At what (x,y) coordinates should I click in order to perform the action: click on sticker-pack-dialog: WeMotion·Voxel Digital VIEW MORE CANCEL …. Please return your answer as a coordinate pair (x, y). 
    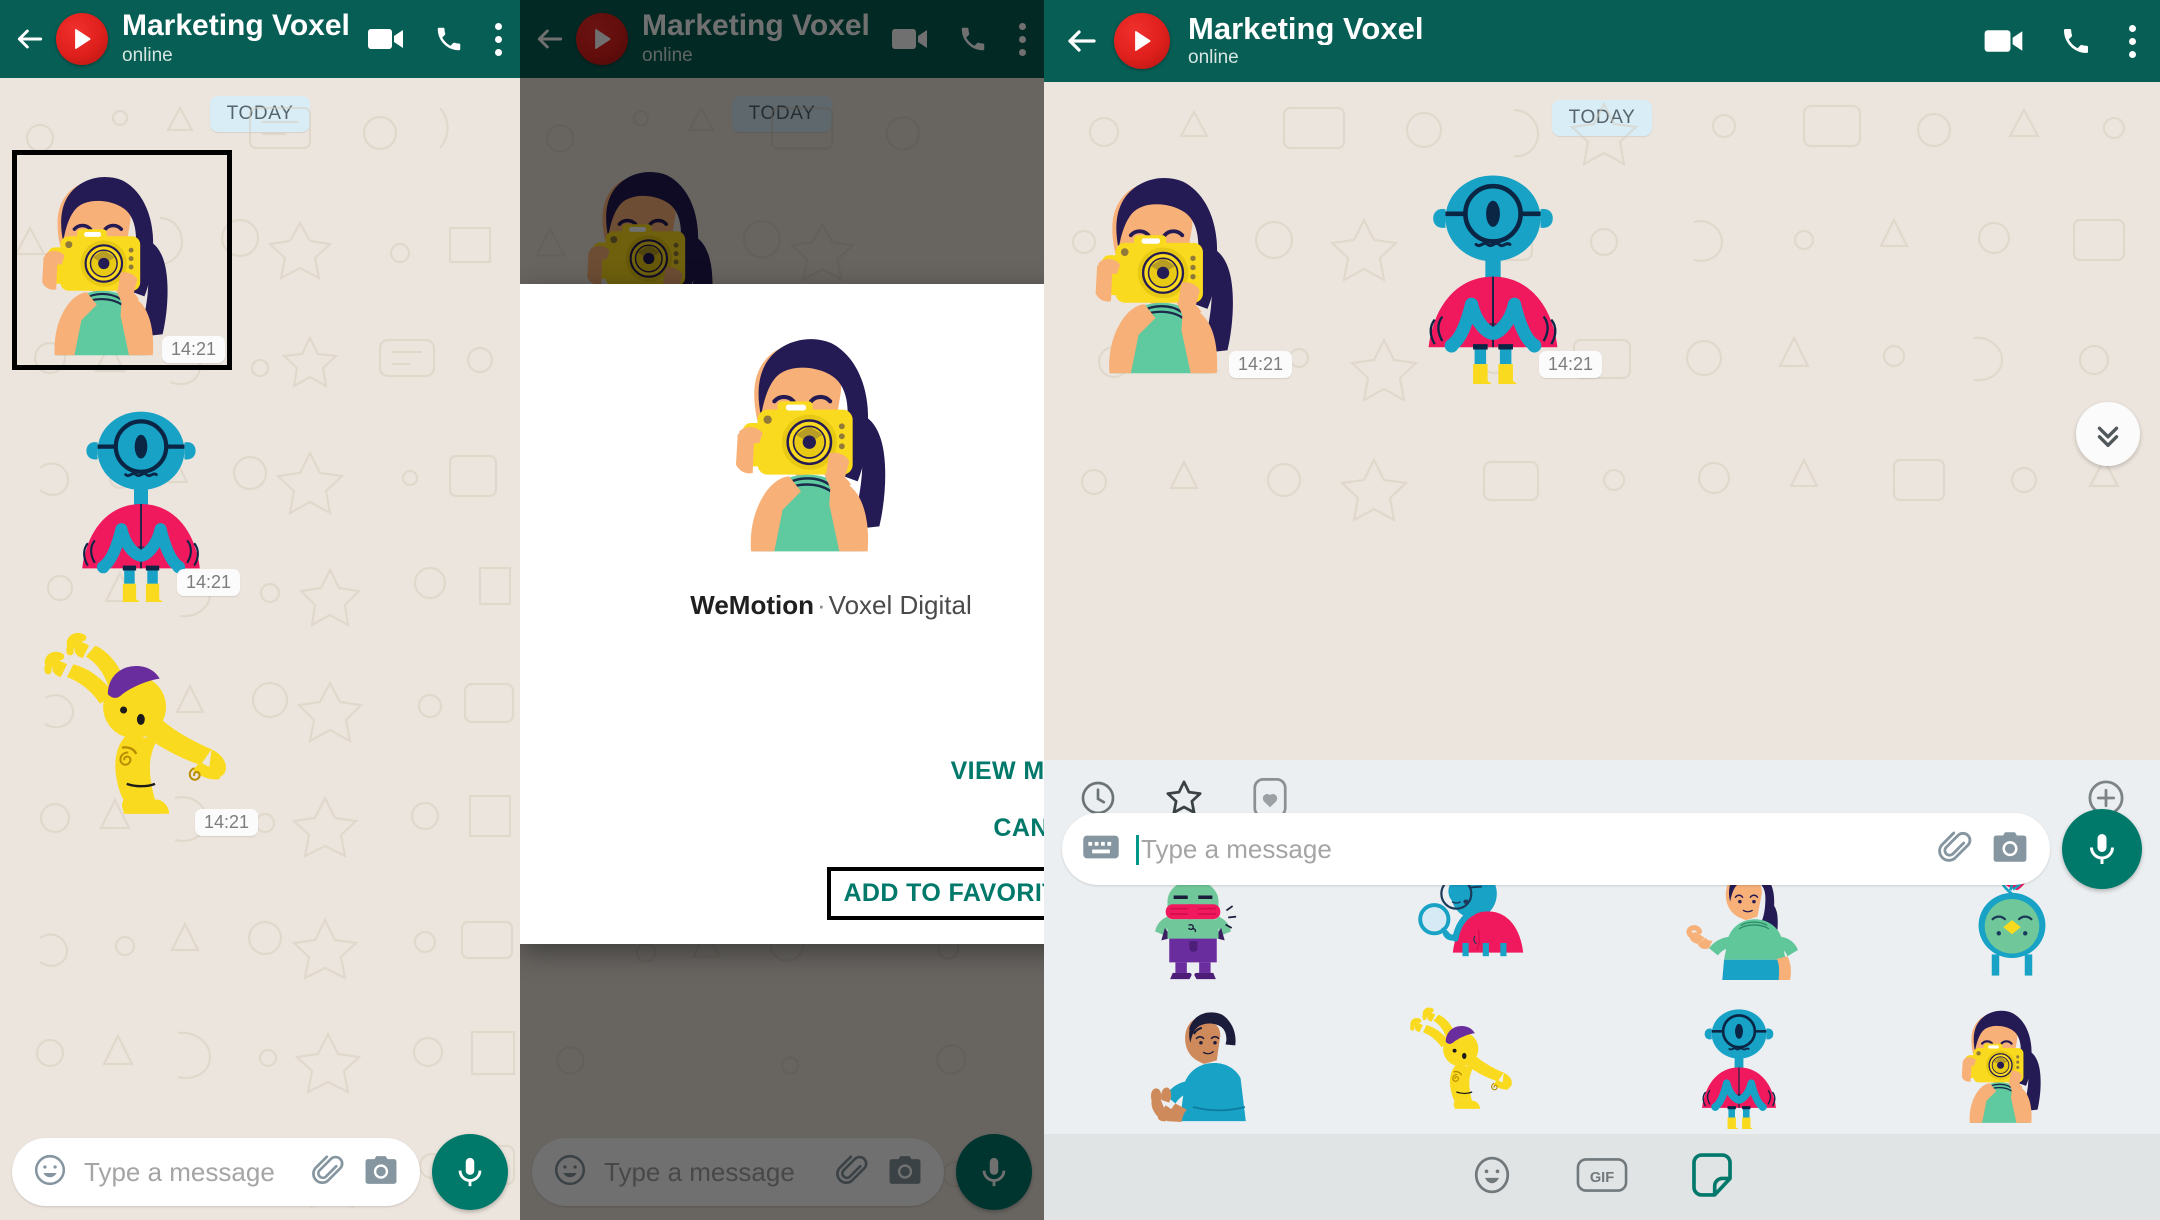
    Looking at the image, I should click on (782, 614).